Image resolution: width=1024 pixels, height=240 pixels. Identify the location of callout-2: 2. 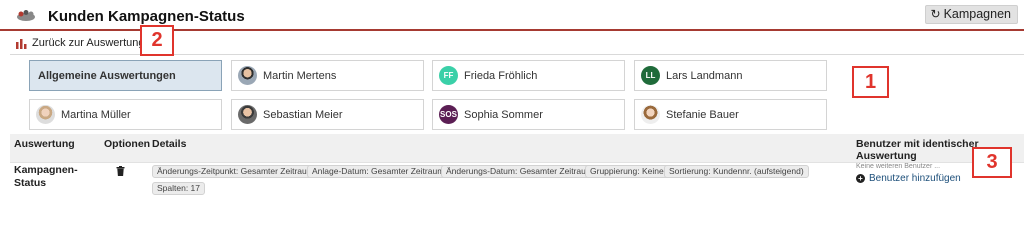
(157, 40).